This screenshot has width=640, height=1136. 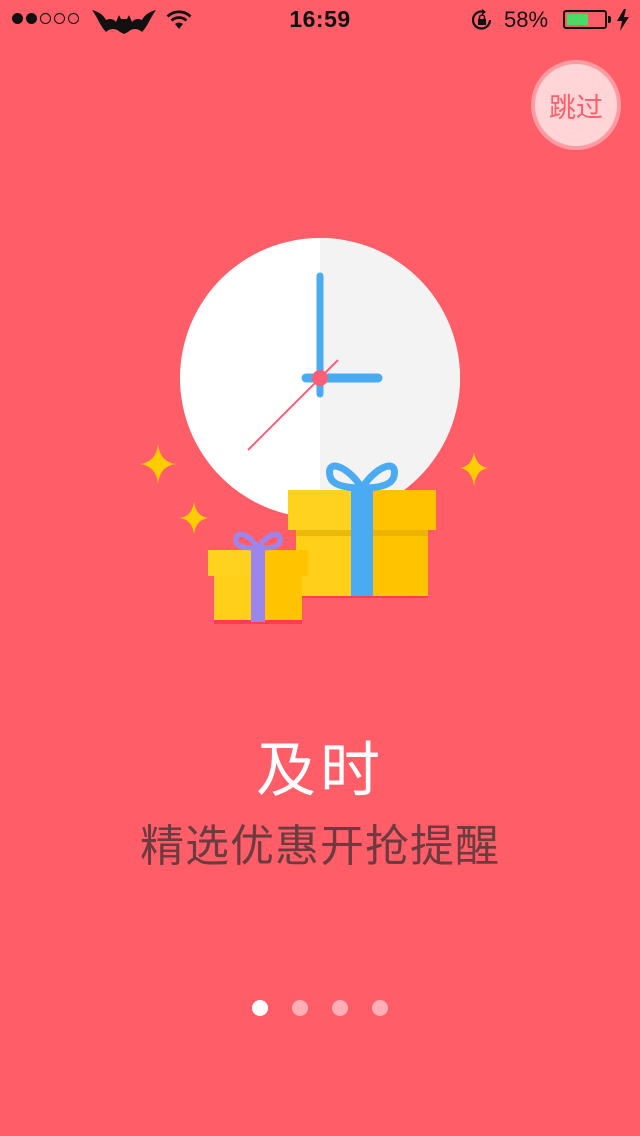 What do you see at coordinates (320, 846) in the screenshot?
I see `page-subtitle: 精选优惠开抢提醒` at bounding box center [320, 846].